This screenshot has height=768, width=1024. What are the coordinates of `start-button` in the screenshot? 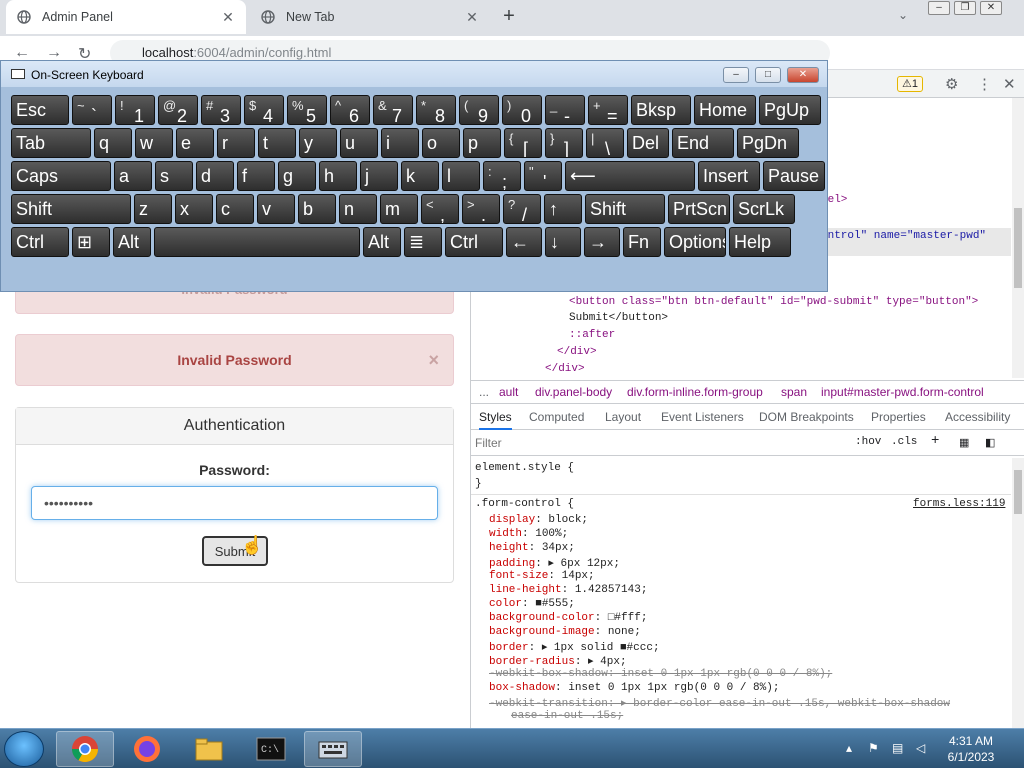 It's located at (24, 749).